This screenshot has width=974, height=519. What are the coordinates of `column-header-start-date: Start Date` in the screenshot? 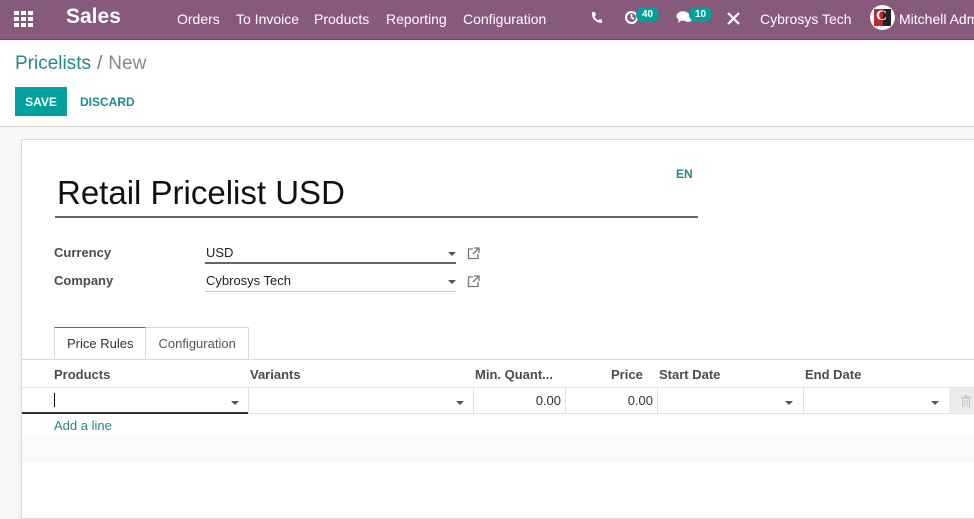 It's located at (689, 374).